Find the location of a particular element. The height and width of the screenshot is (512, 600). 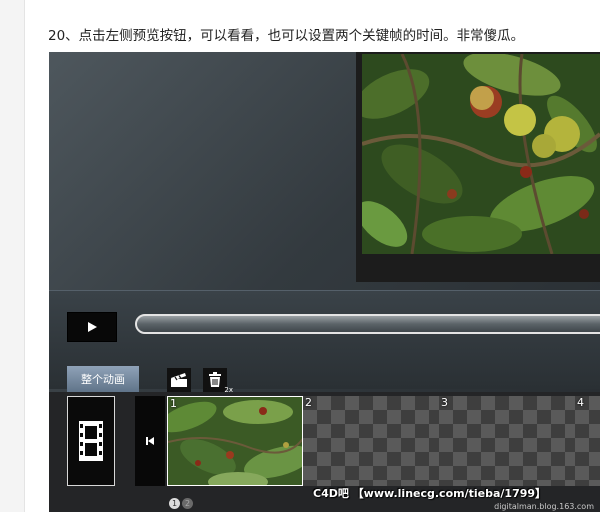

film-strip-icon is located at coordinates (91, 441).